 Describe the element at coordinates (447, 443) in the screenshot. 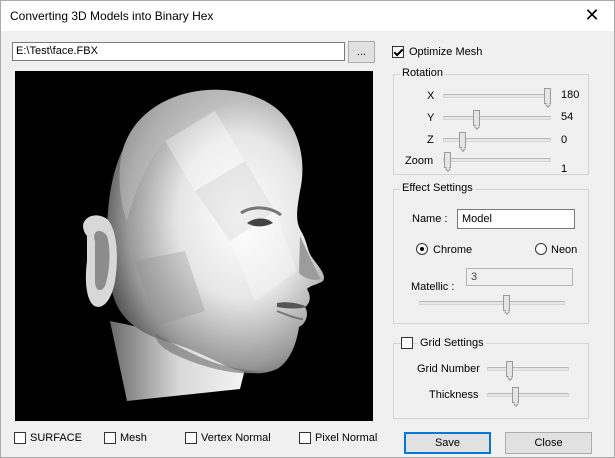

I see `save-button: Save` at that location.